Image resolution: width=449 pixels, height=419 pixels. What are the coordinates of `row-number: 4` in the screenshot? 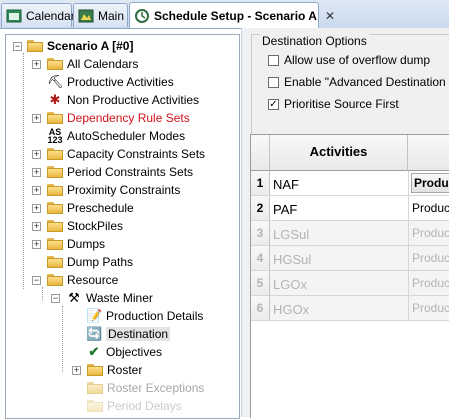 It's located at (260, 258).